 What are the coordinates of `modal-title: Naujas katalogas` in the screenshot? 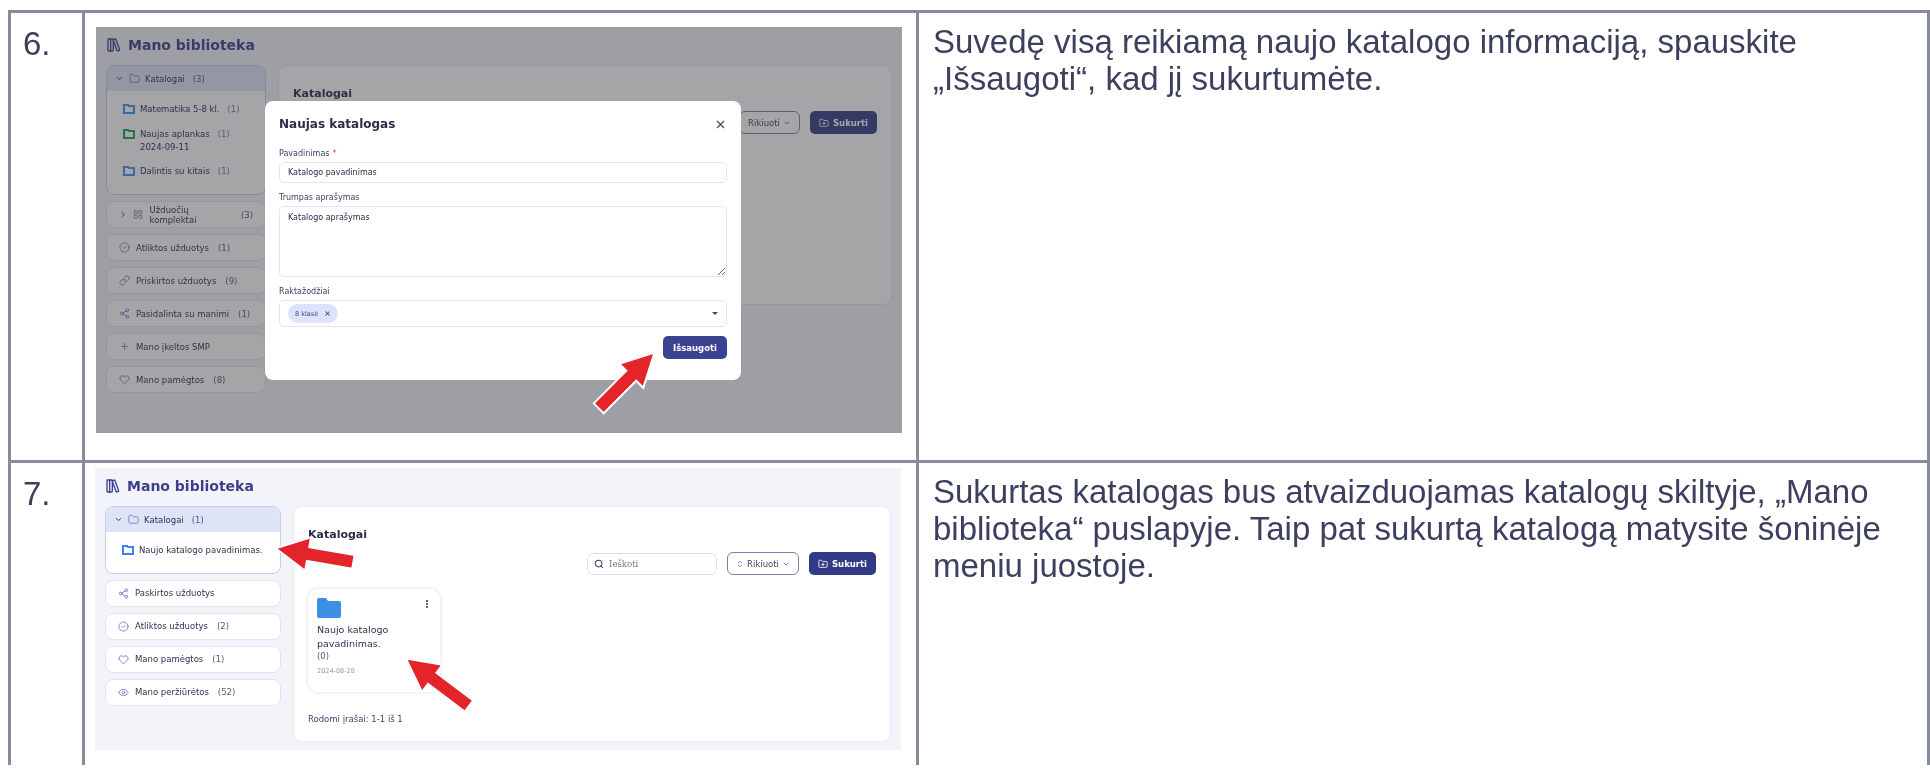 It's located at (337, 124).